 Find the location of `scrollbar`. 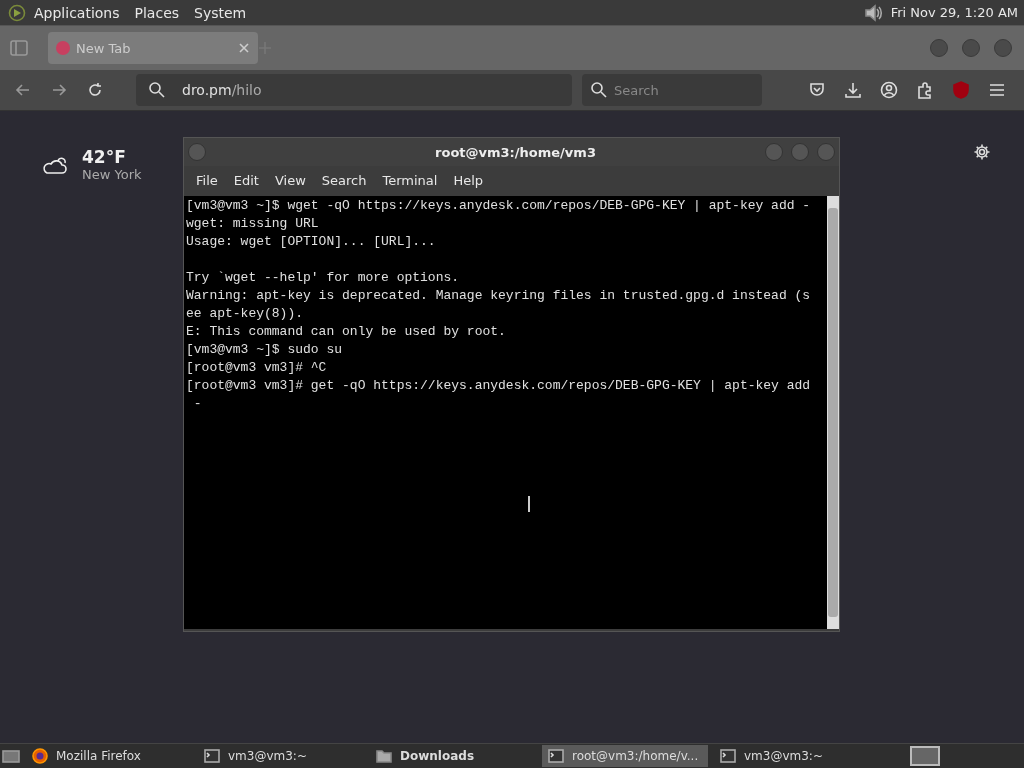

scrollbar is located at coordinates (833, 412).